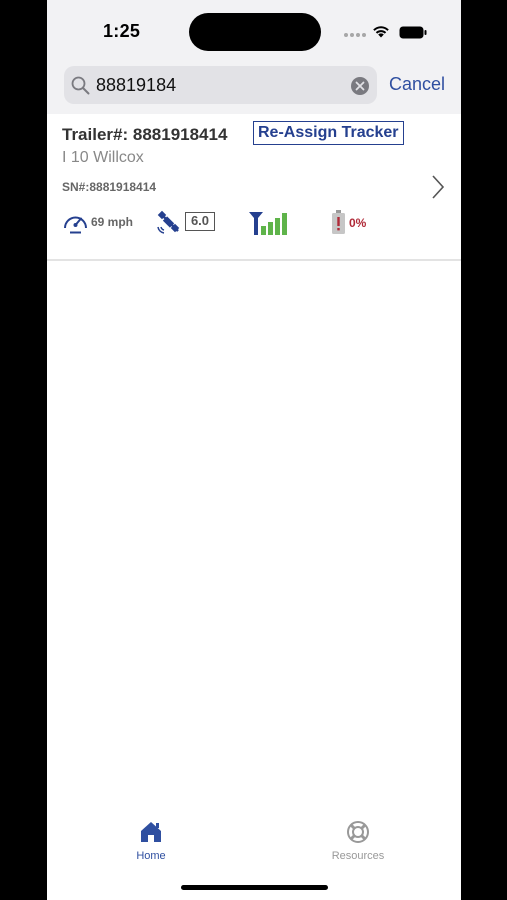  I want to click on battery-status-icon, so click(413, 32).